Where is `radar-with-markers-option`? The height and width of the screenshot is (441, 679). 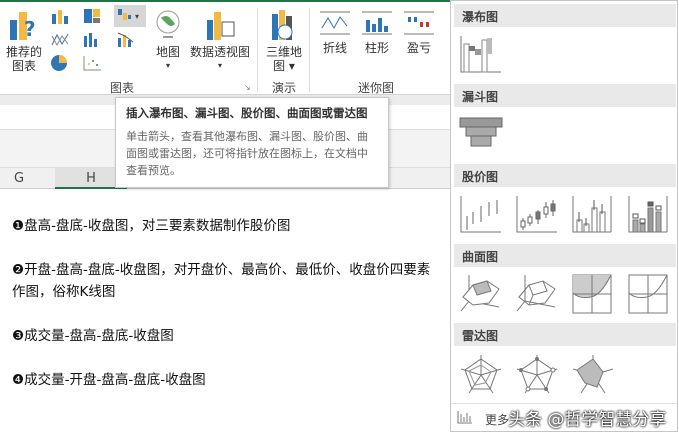 radar-with-markers-option is located at coordinates (537, 374).